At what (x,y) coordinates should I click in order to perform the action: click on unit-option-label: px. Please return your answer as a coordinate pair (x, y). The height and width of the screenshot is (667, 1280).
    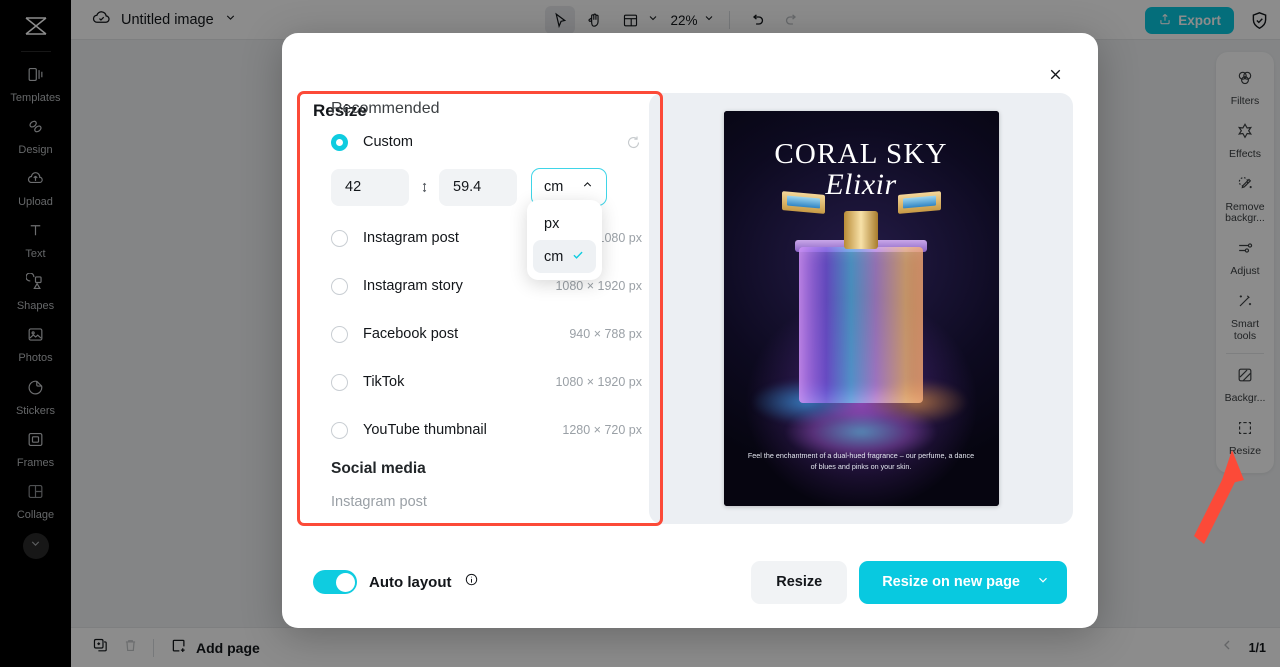
    Looking at the image, I should click on (552, 223).